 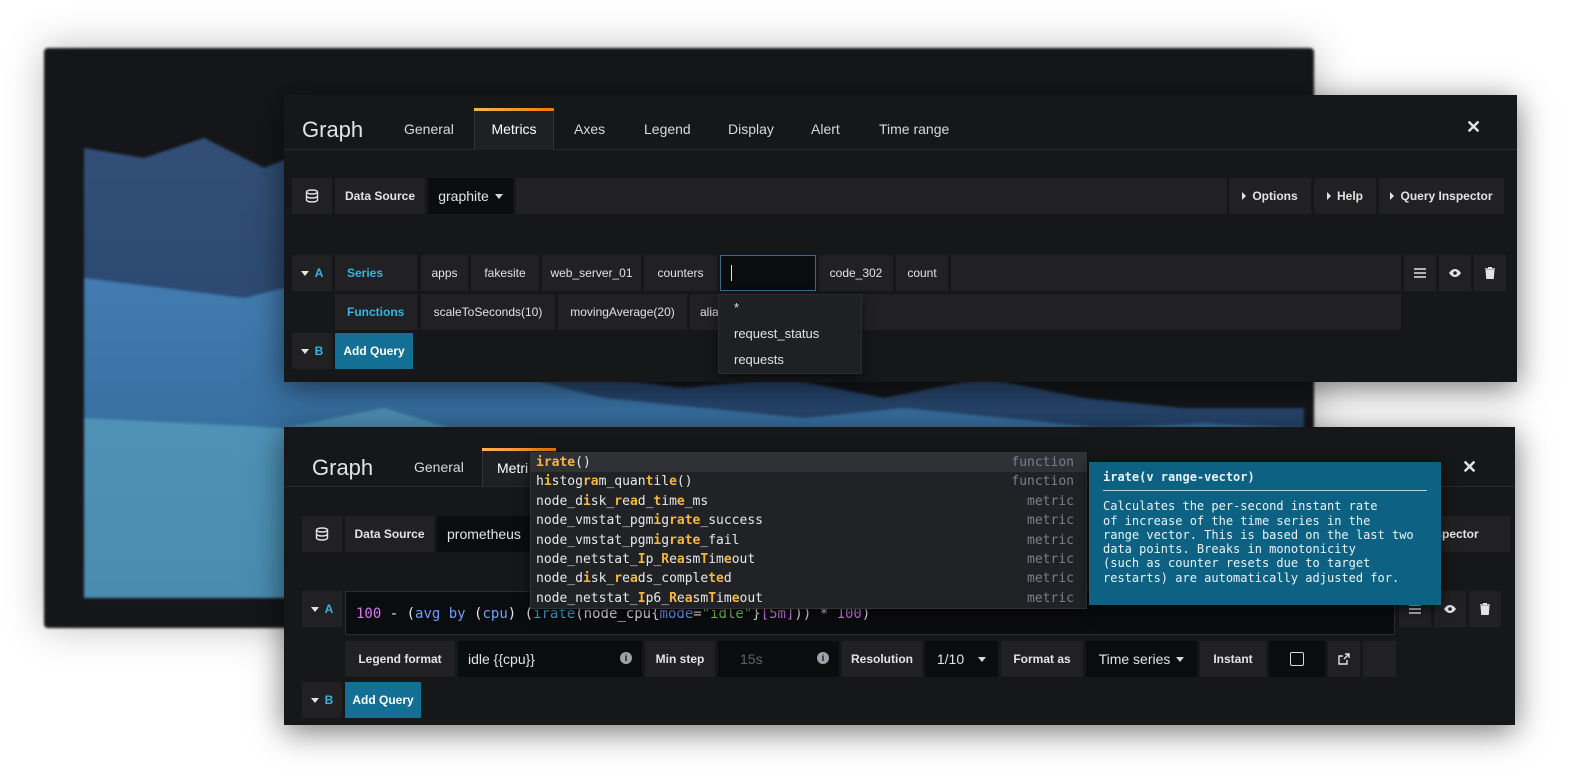 What do you see at coordinates (667, 129) in the screenshot?
I see `tab-legend: Legend` at bounding box center [667, 129].